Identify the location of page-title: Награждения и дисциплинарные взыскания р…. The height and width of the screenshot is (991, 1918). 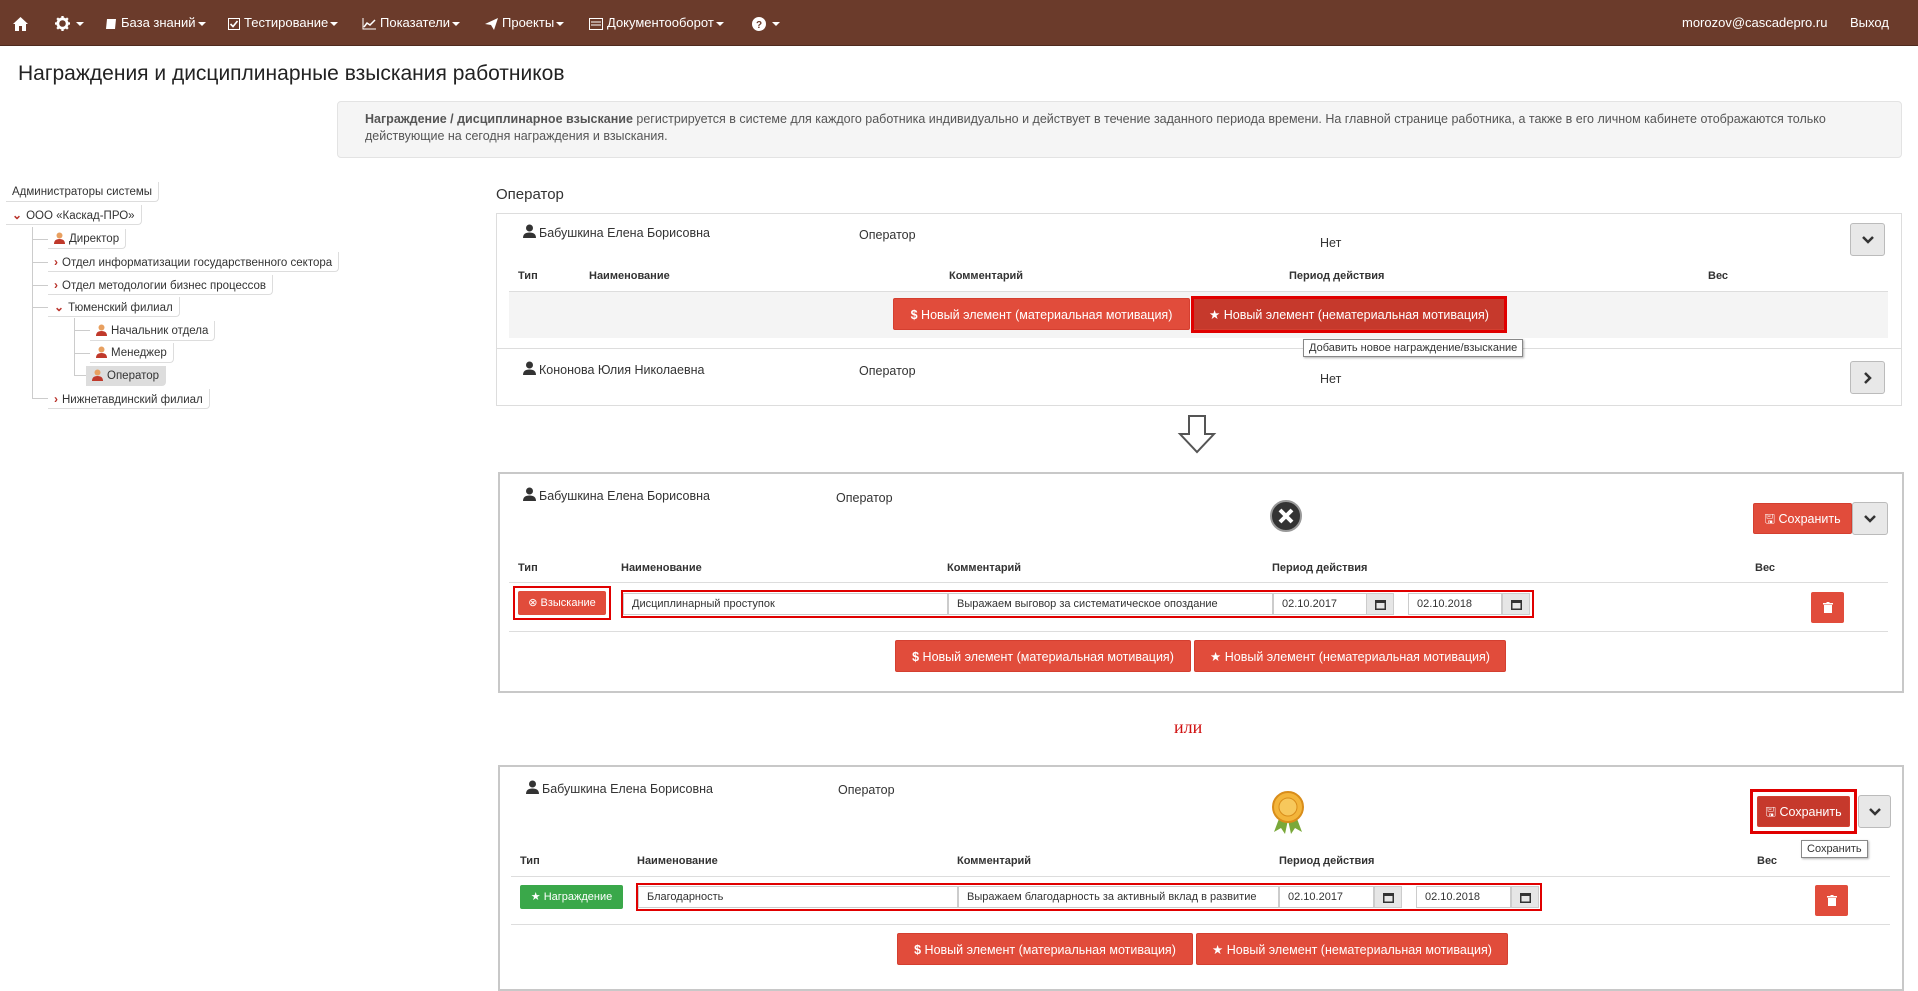
(291, 73).